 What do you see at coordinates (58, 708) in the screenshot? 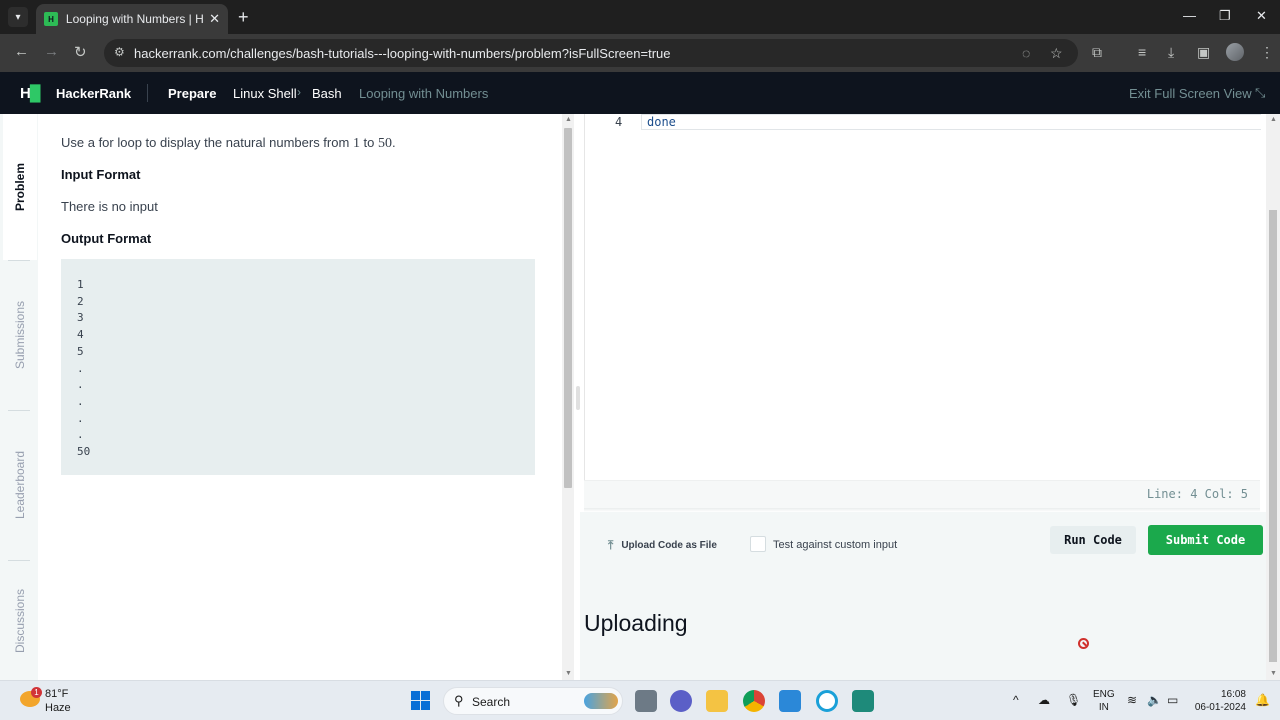
I see `weather-desc: Haze` at bounding box center [58, 708].